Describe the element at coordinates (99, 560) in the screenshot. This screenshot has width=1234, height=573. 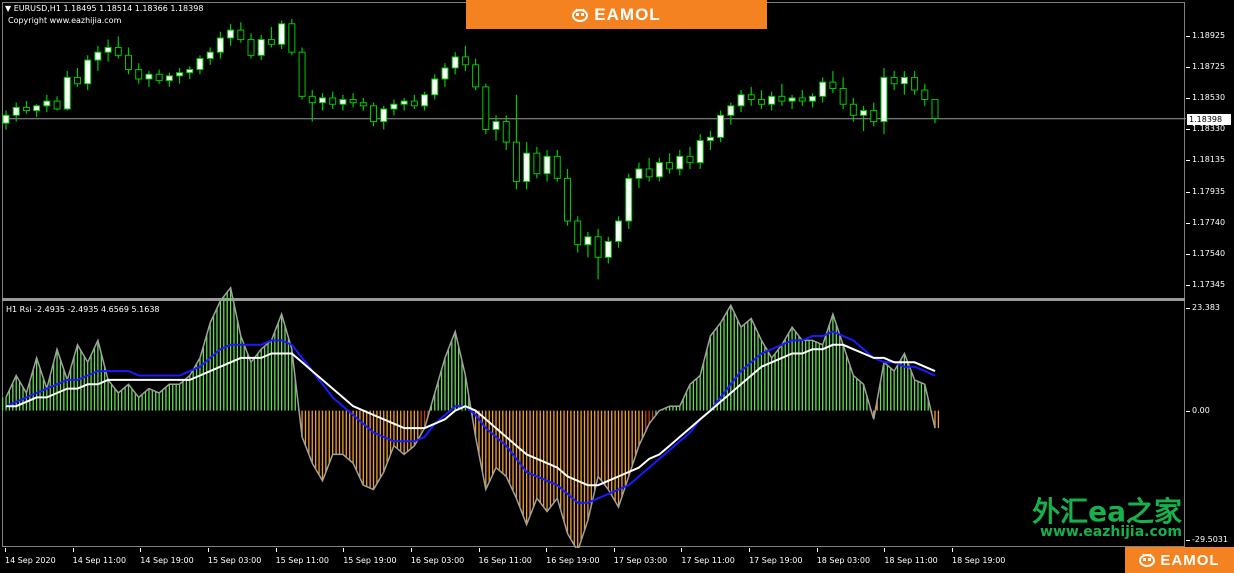
I see `time-axis-label: 14 Sep 11:00` at that location.